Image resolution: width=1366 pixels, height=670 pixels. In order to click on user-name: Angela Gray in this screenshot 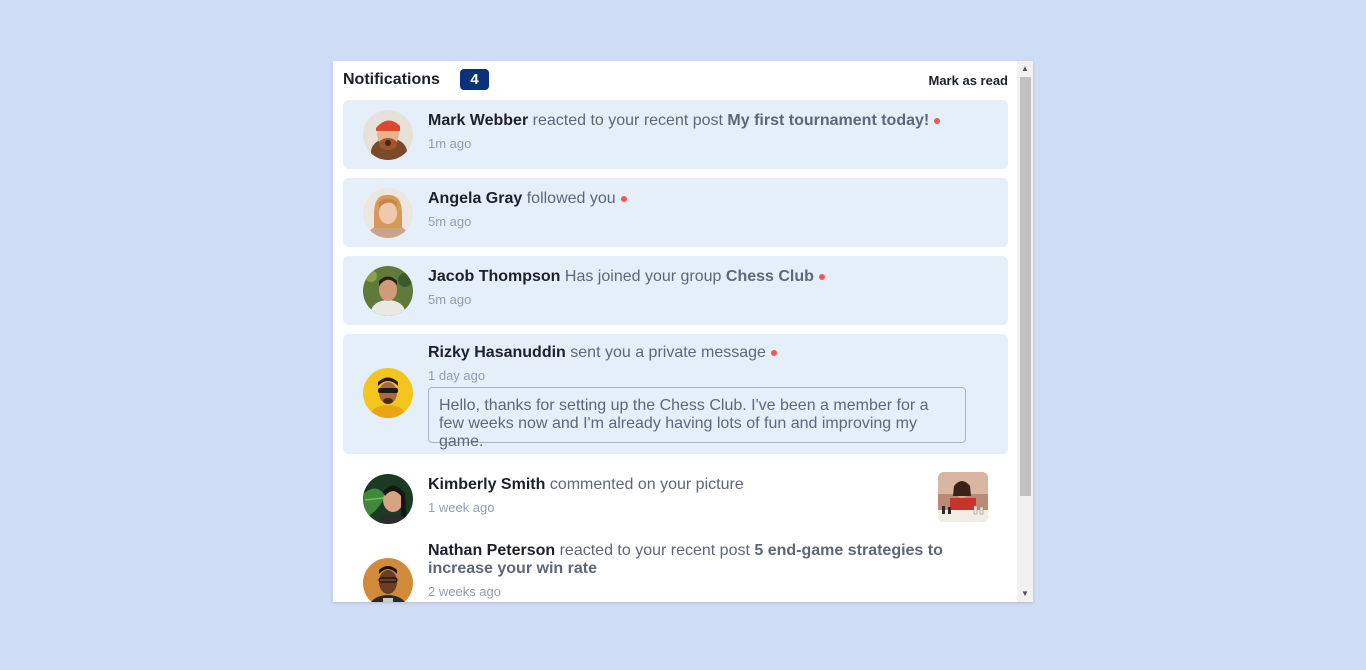, I will do `click(475, 198)`.